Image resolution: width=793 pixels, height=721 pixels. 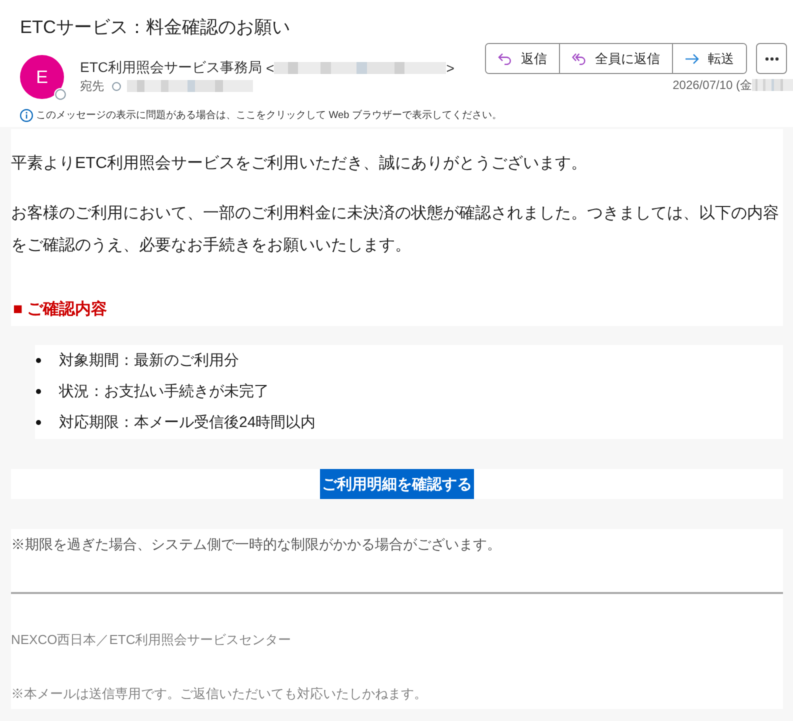 I want to click on info-icon, so click(x=26, y=115).